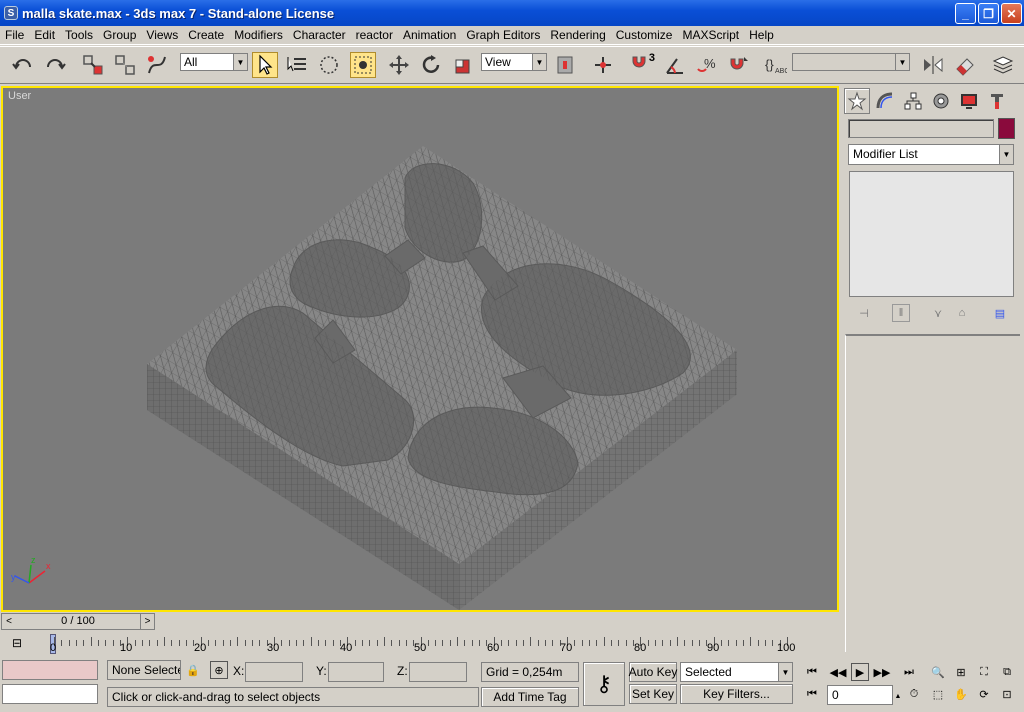  I want to click on zoom-extents-icon: ⛶, so click(984, 672).